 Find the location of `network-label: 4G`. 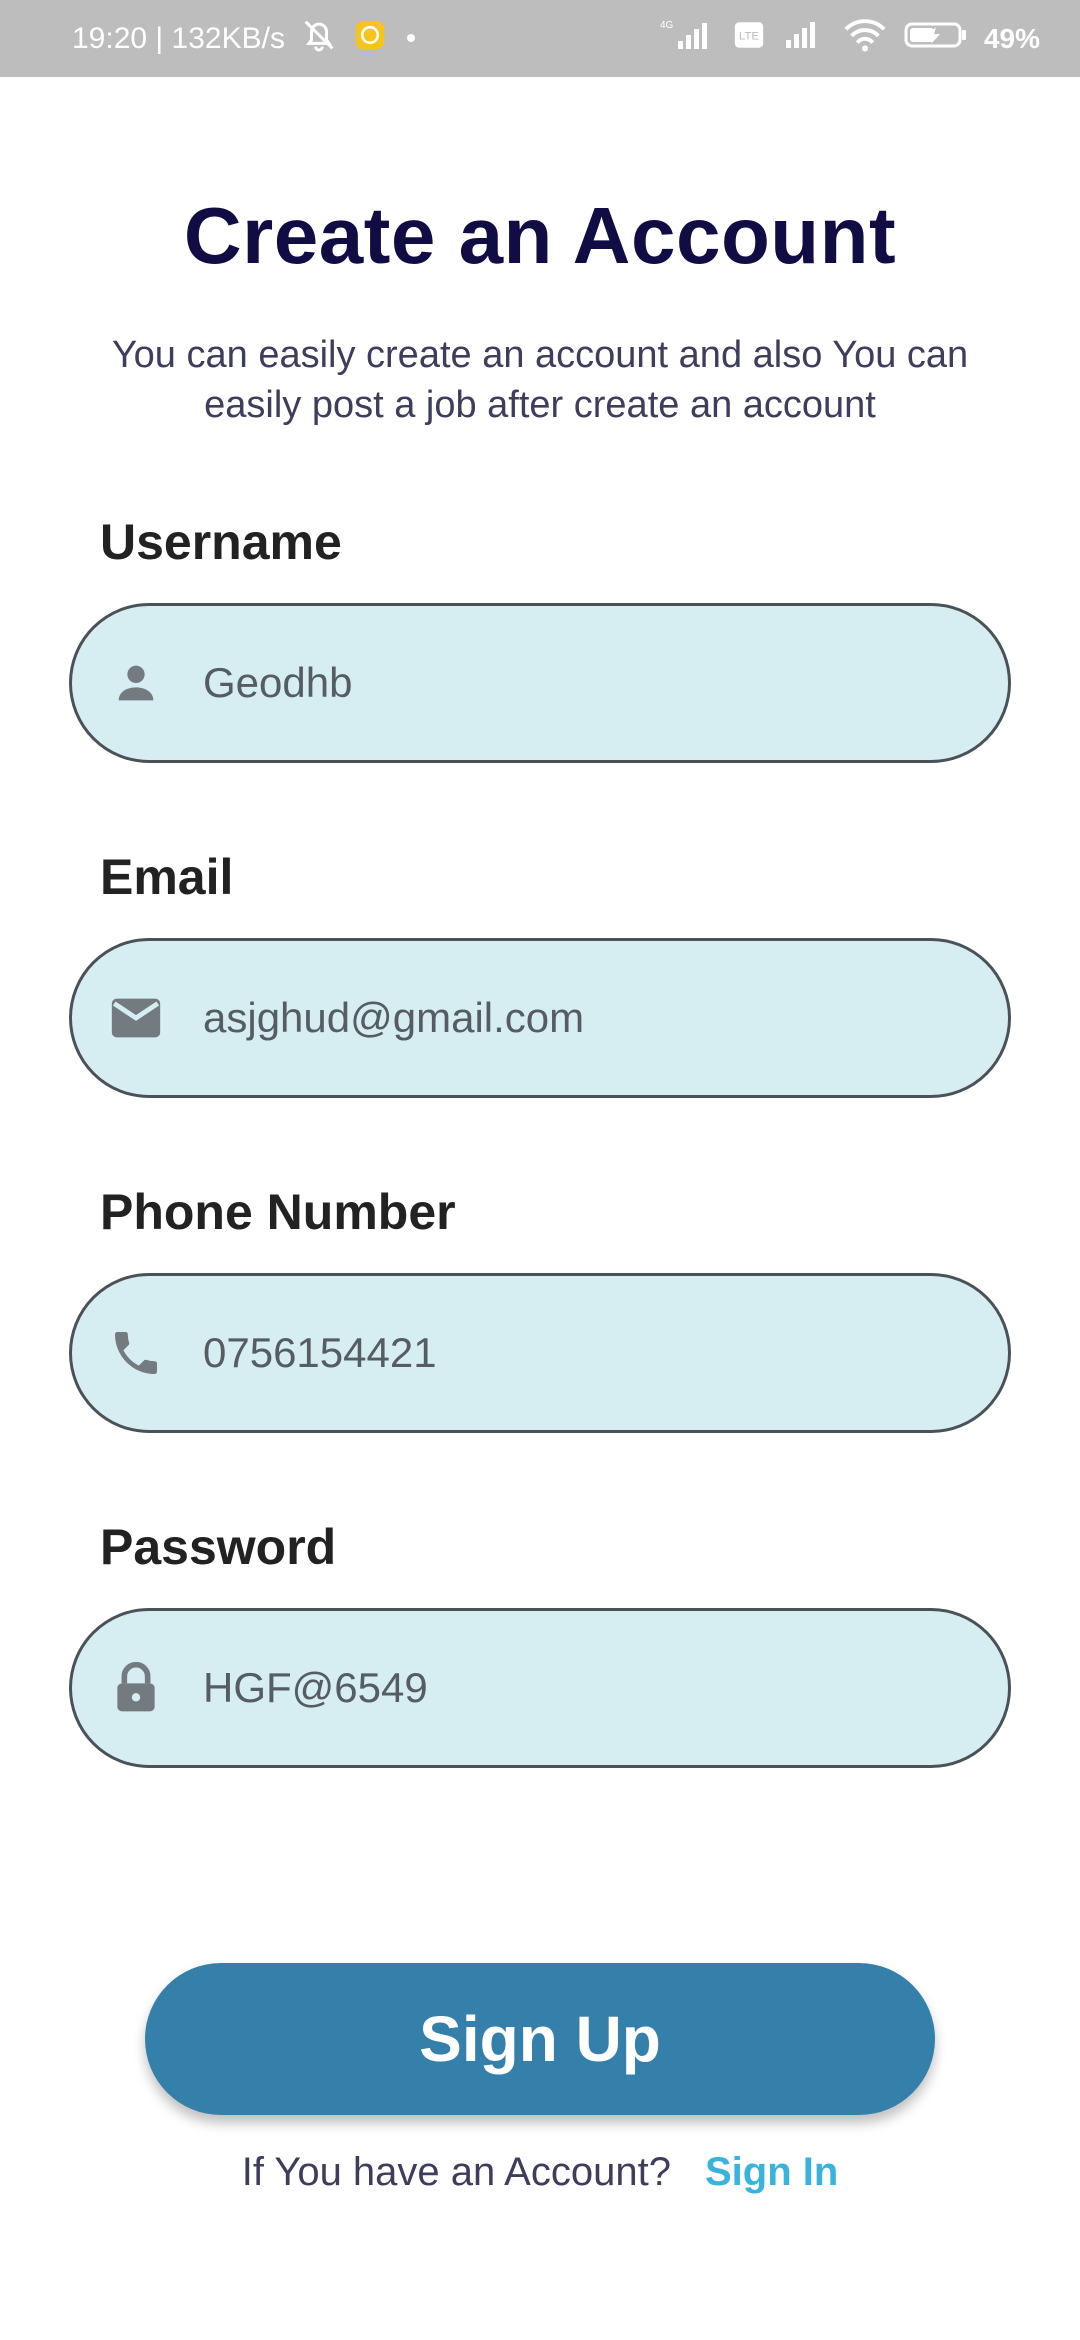

network-label: 4G is located at coordinates (667, 25).